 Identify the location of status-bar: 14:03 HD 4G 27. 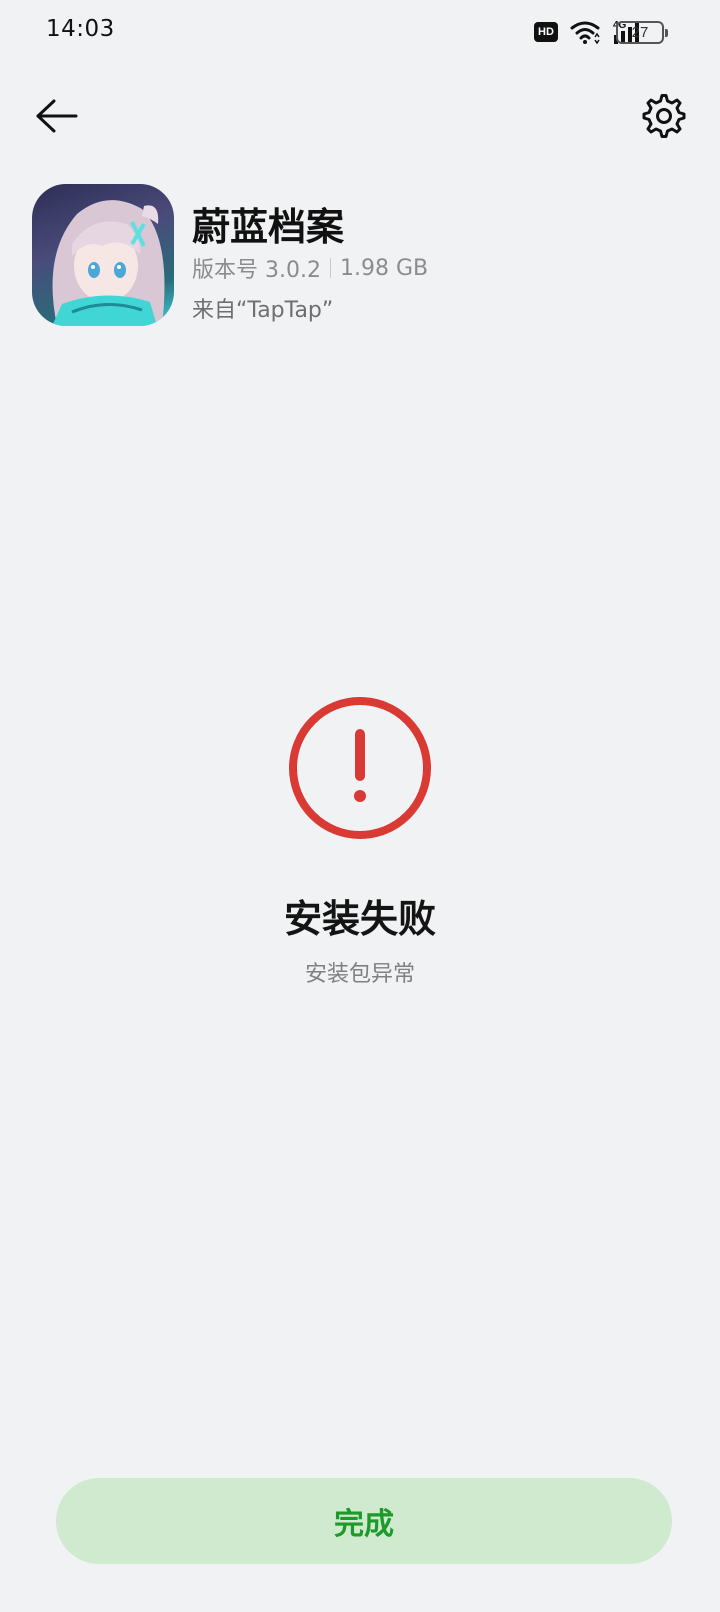
(360, 32).